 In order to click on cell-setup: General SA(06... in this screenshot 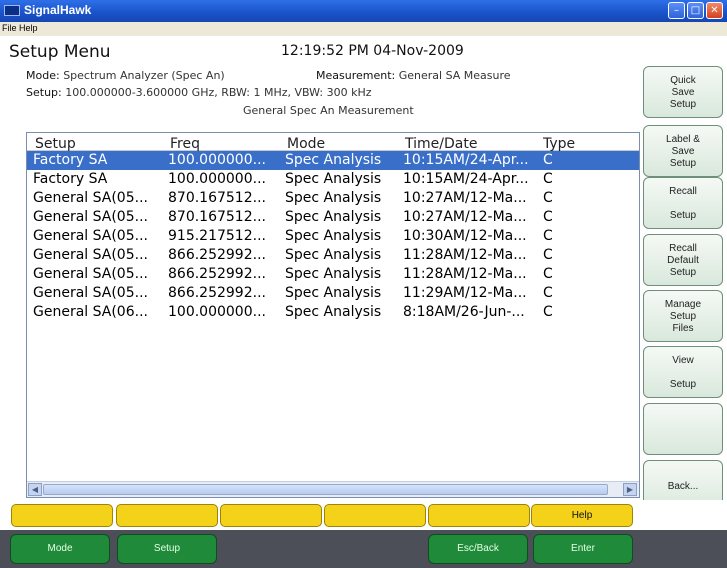, I will do `click(90, 312)`.